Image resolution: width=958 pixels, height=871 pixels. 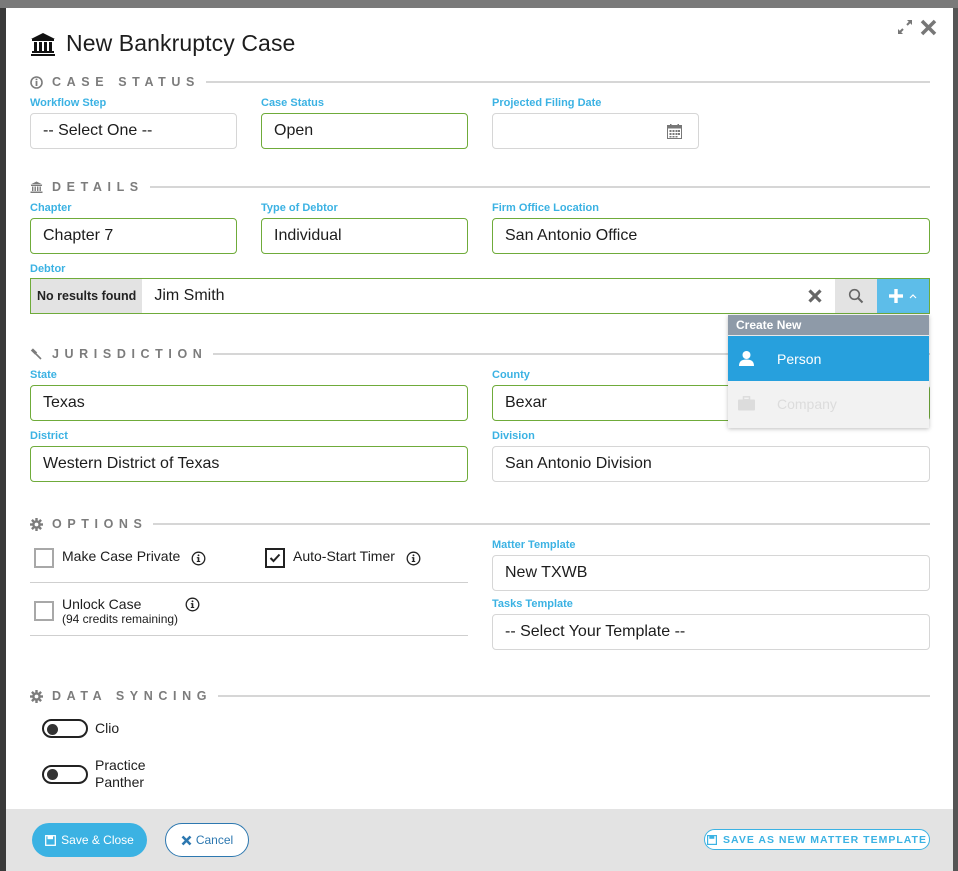 What do you see at coordinates (807, 403) in the screenshot?
I see `menu-item-label: Company` at bounding box center [807, 403].